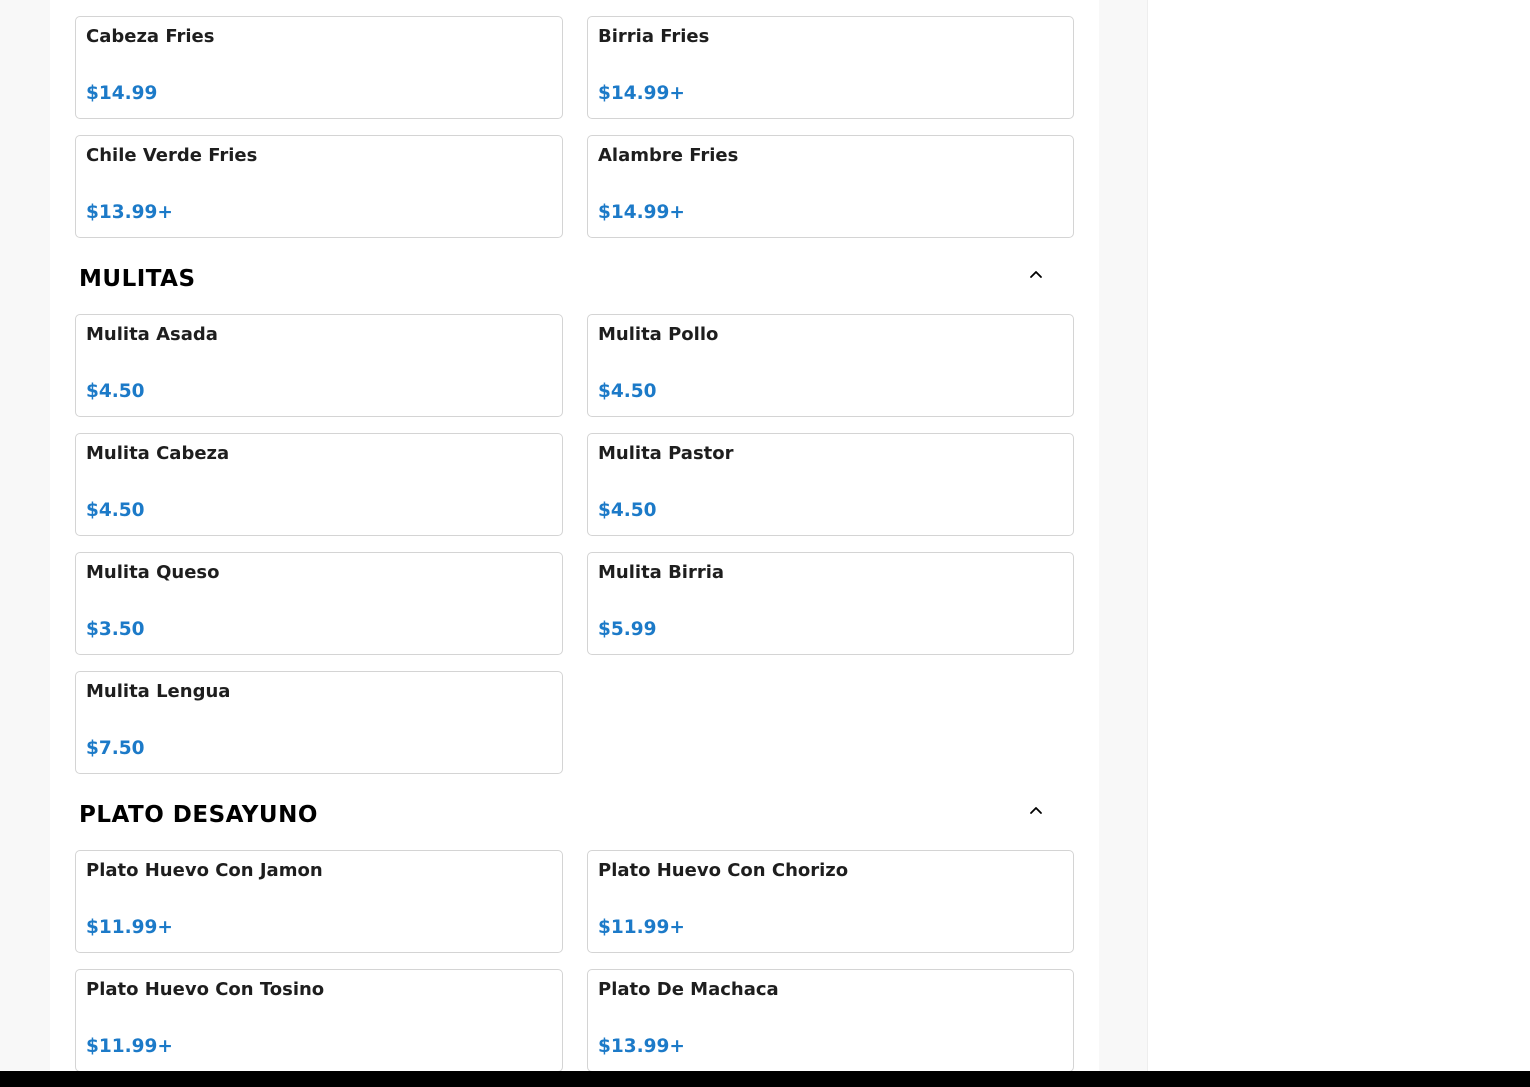 This screenshot has width=1530, height=1087. What do you see at coordinates (158, 453) in the screenshot?
I see `item-name: Mulita Cabeza` at bounding box center [158, 453].